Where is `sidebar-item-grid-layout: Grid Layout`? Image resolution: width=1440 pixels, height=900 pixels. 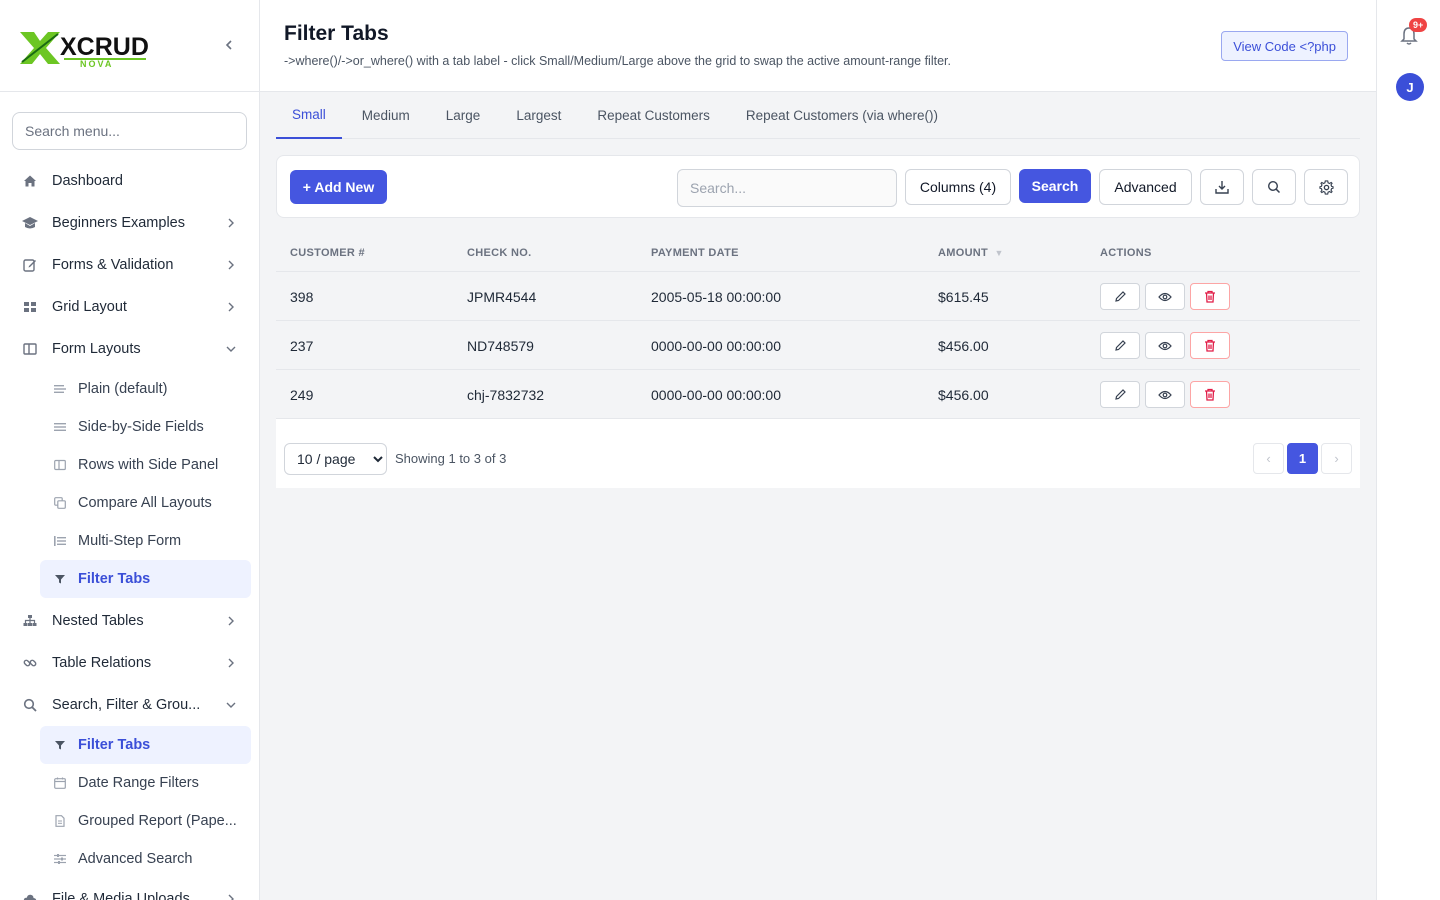 sidebar-item-grid-layout: Grid Layout is located at coordinates (129, 307).